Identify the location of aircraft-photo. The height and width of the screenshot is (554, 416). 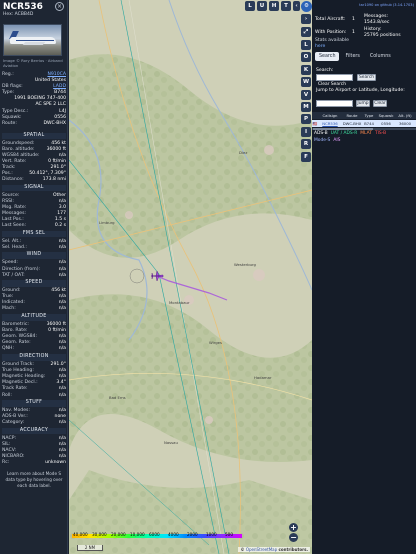
(32, 40).